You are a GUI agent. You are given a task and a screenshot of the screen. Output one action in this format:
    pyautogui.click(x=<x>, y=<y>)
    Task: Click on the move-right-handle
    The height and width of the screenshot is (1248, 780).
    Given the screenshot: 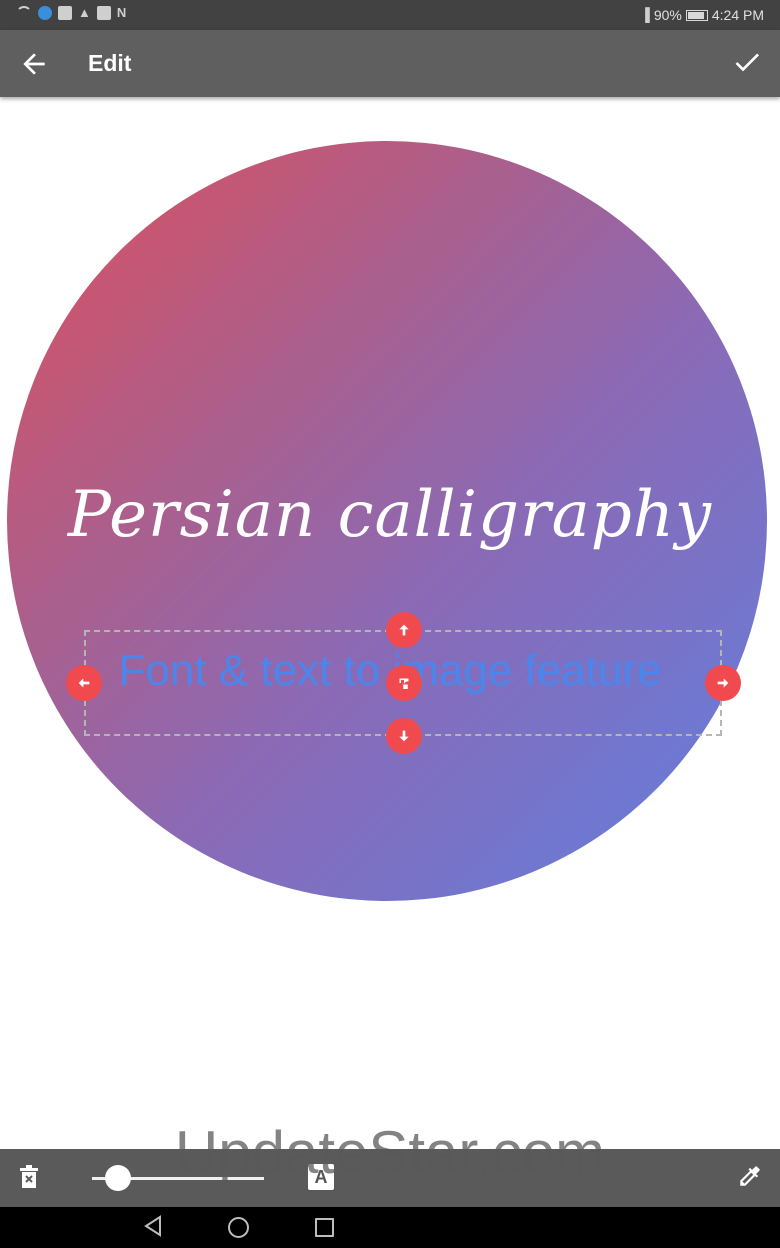 What is the action you would take?
    pyautogui.click(x=723, y=683)
    